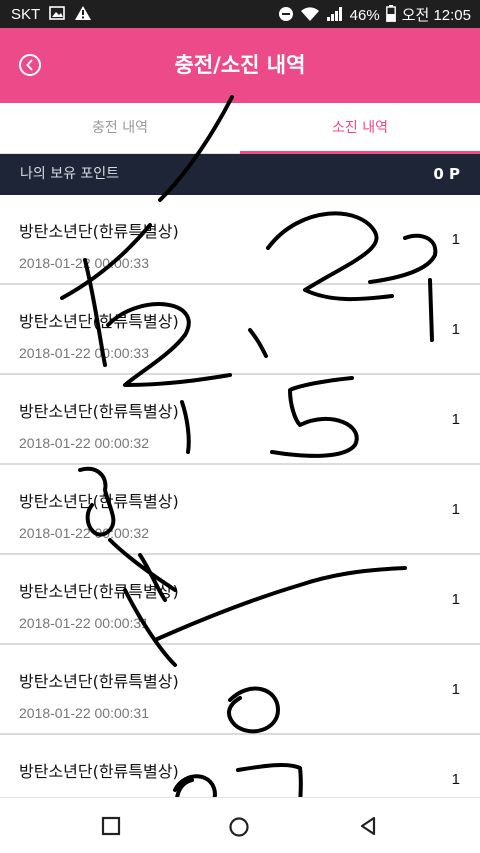  I want to click on home-button, so click(239, 829).